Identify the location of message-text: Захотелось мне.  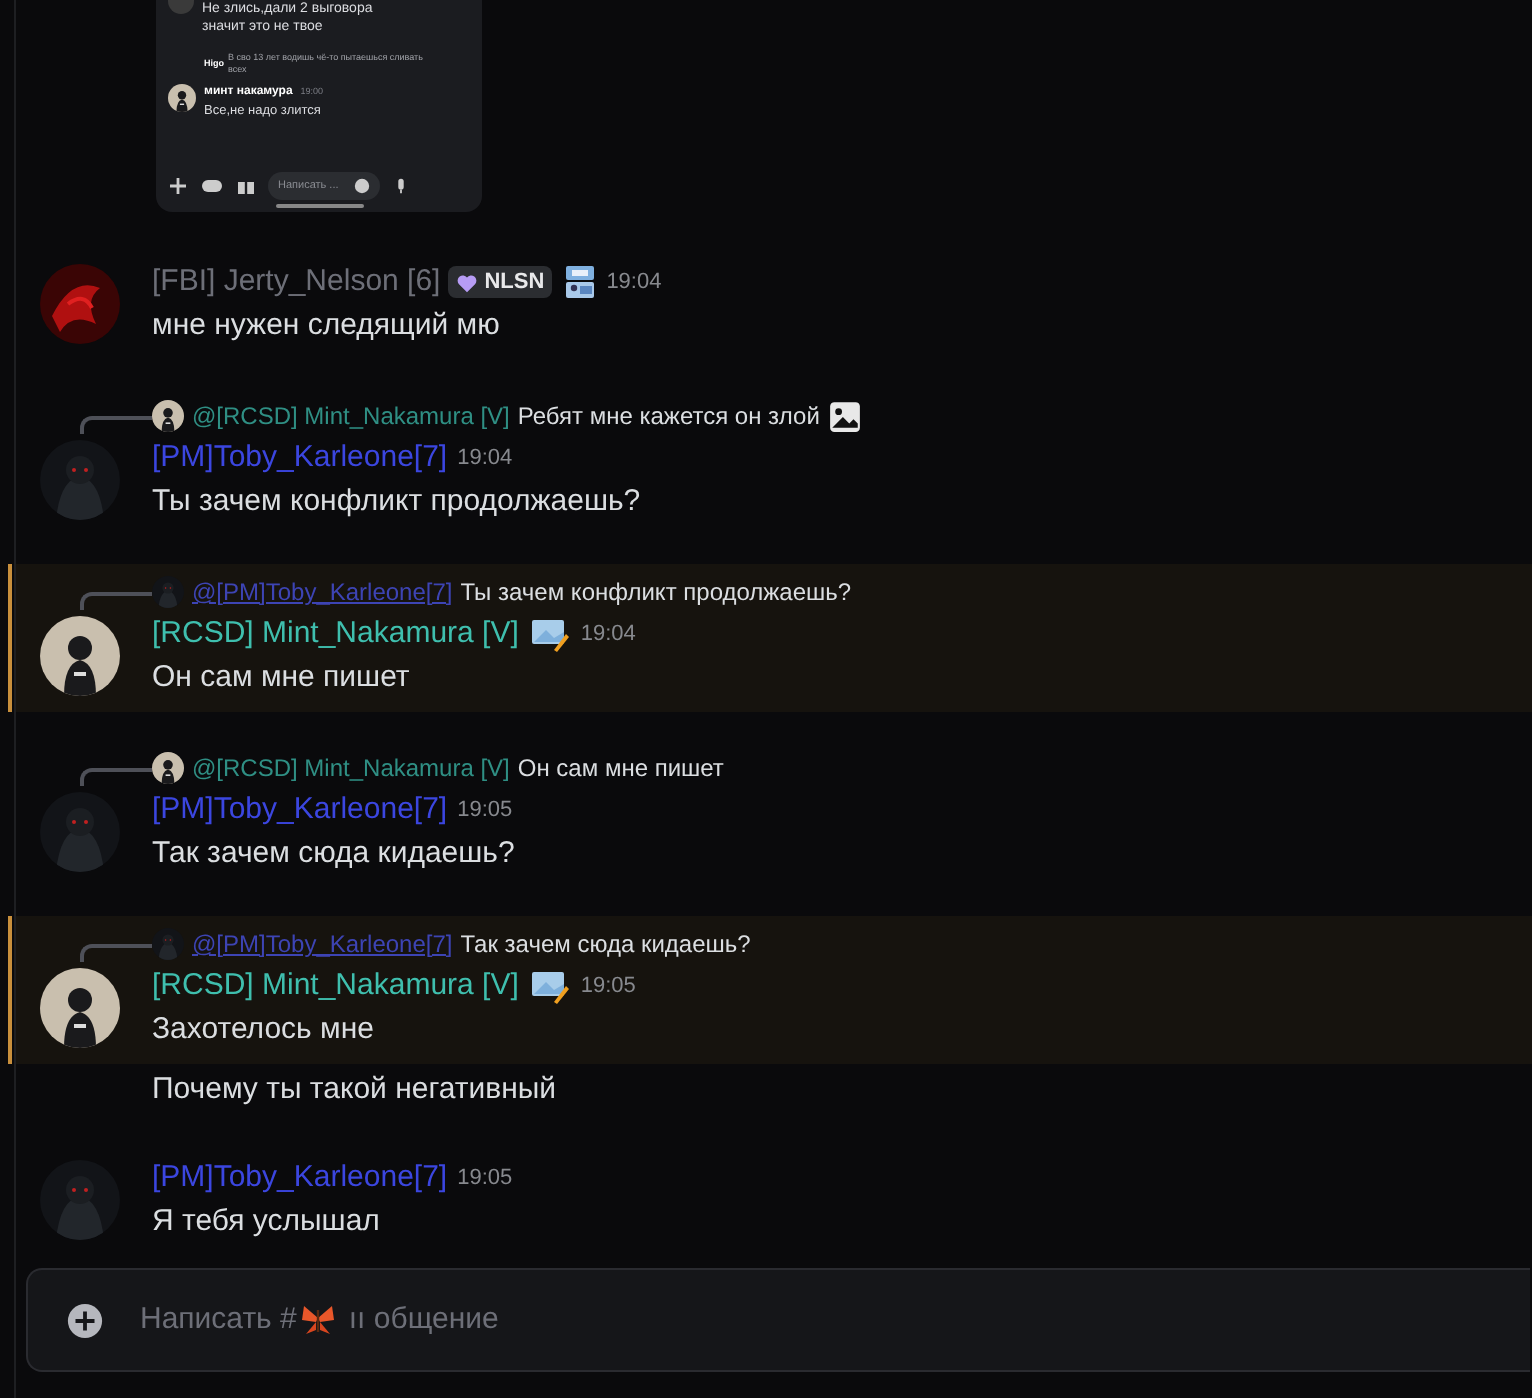
(264, 1030).